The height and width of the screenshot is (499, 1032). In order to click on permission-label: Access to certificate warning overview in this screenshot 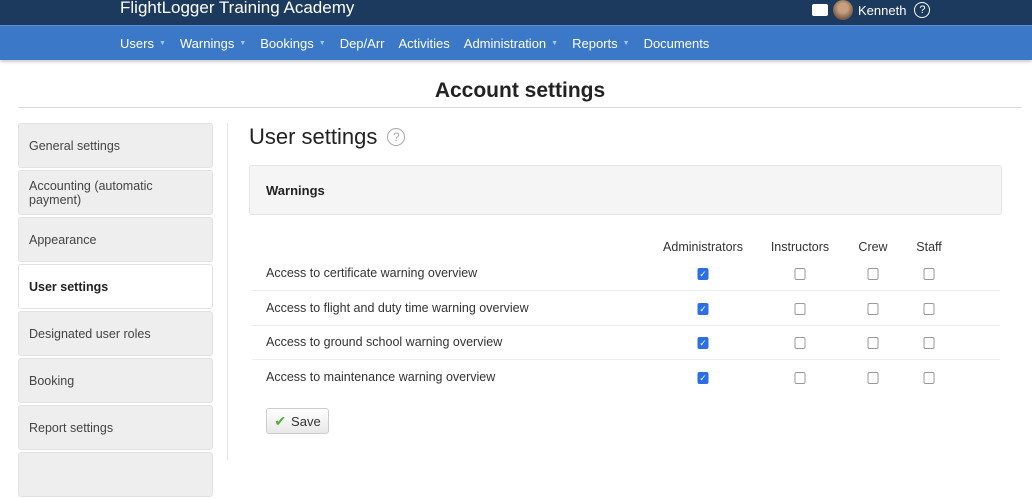, I will do `click(372, 273)`.